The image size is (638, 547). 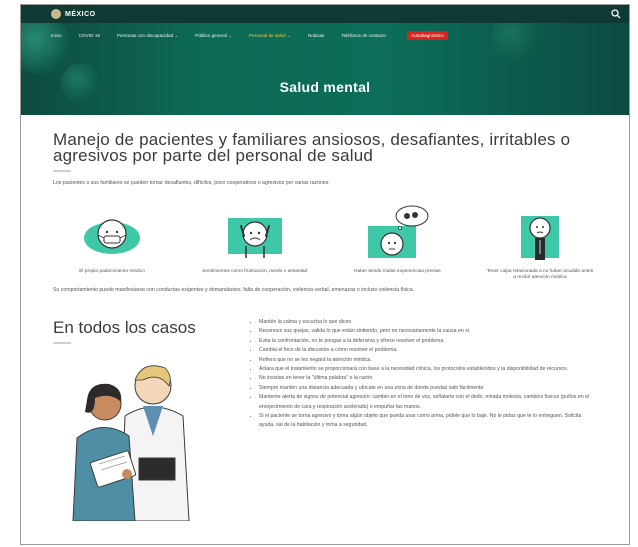 I want to click on factor-item: El propio padecimiento médico, so click(x=112, y=242).